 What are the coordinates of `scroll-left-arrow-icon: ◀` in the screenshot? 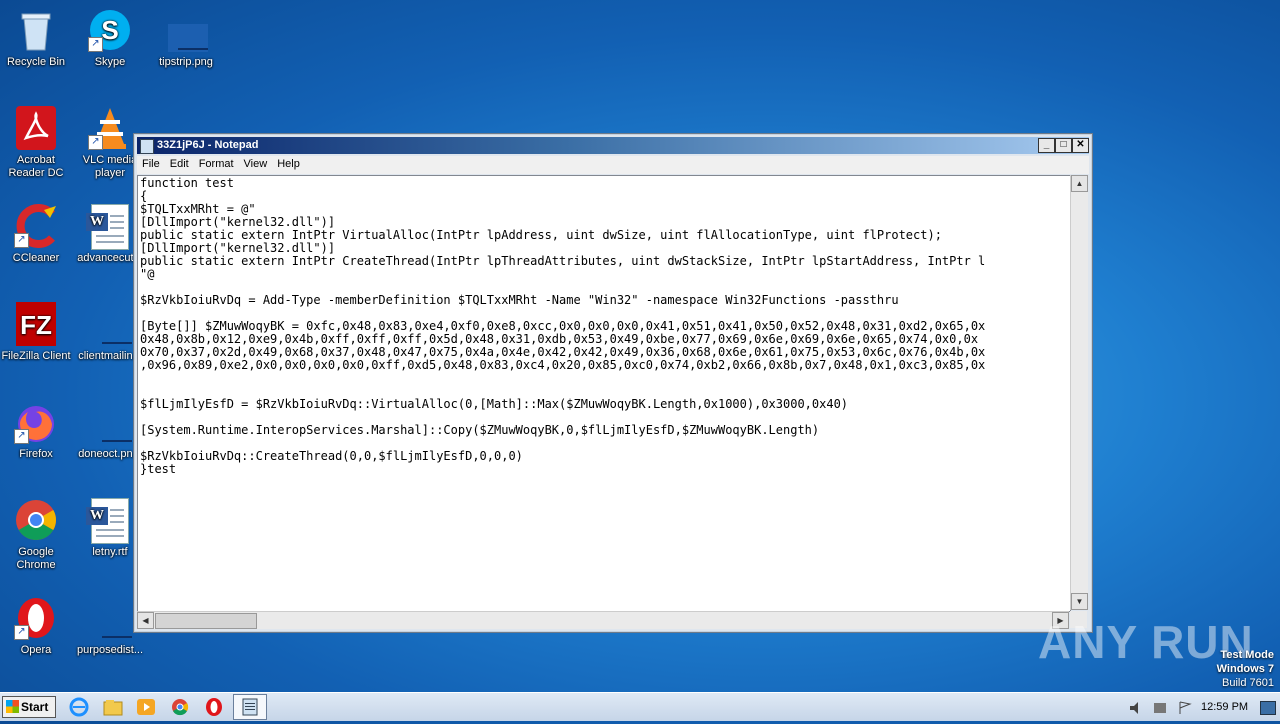 It's located at (145, 620).